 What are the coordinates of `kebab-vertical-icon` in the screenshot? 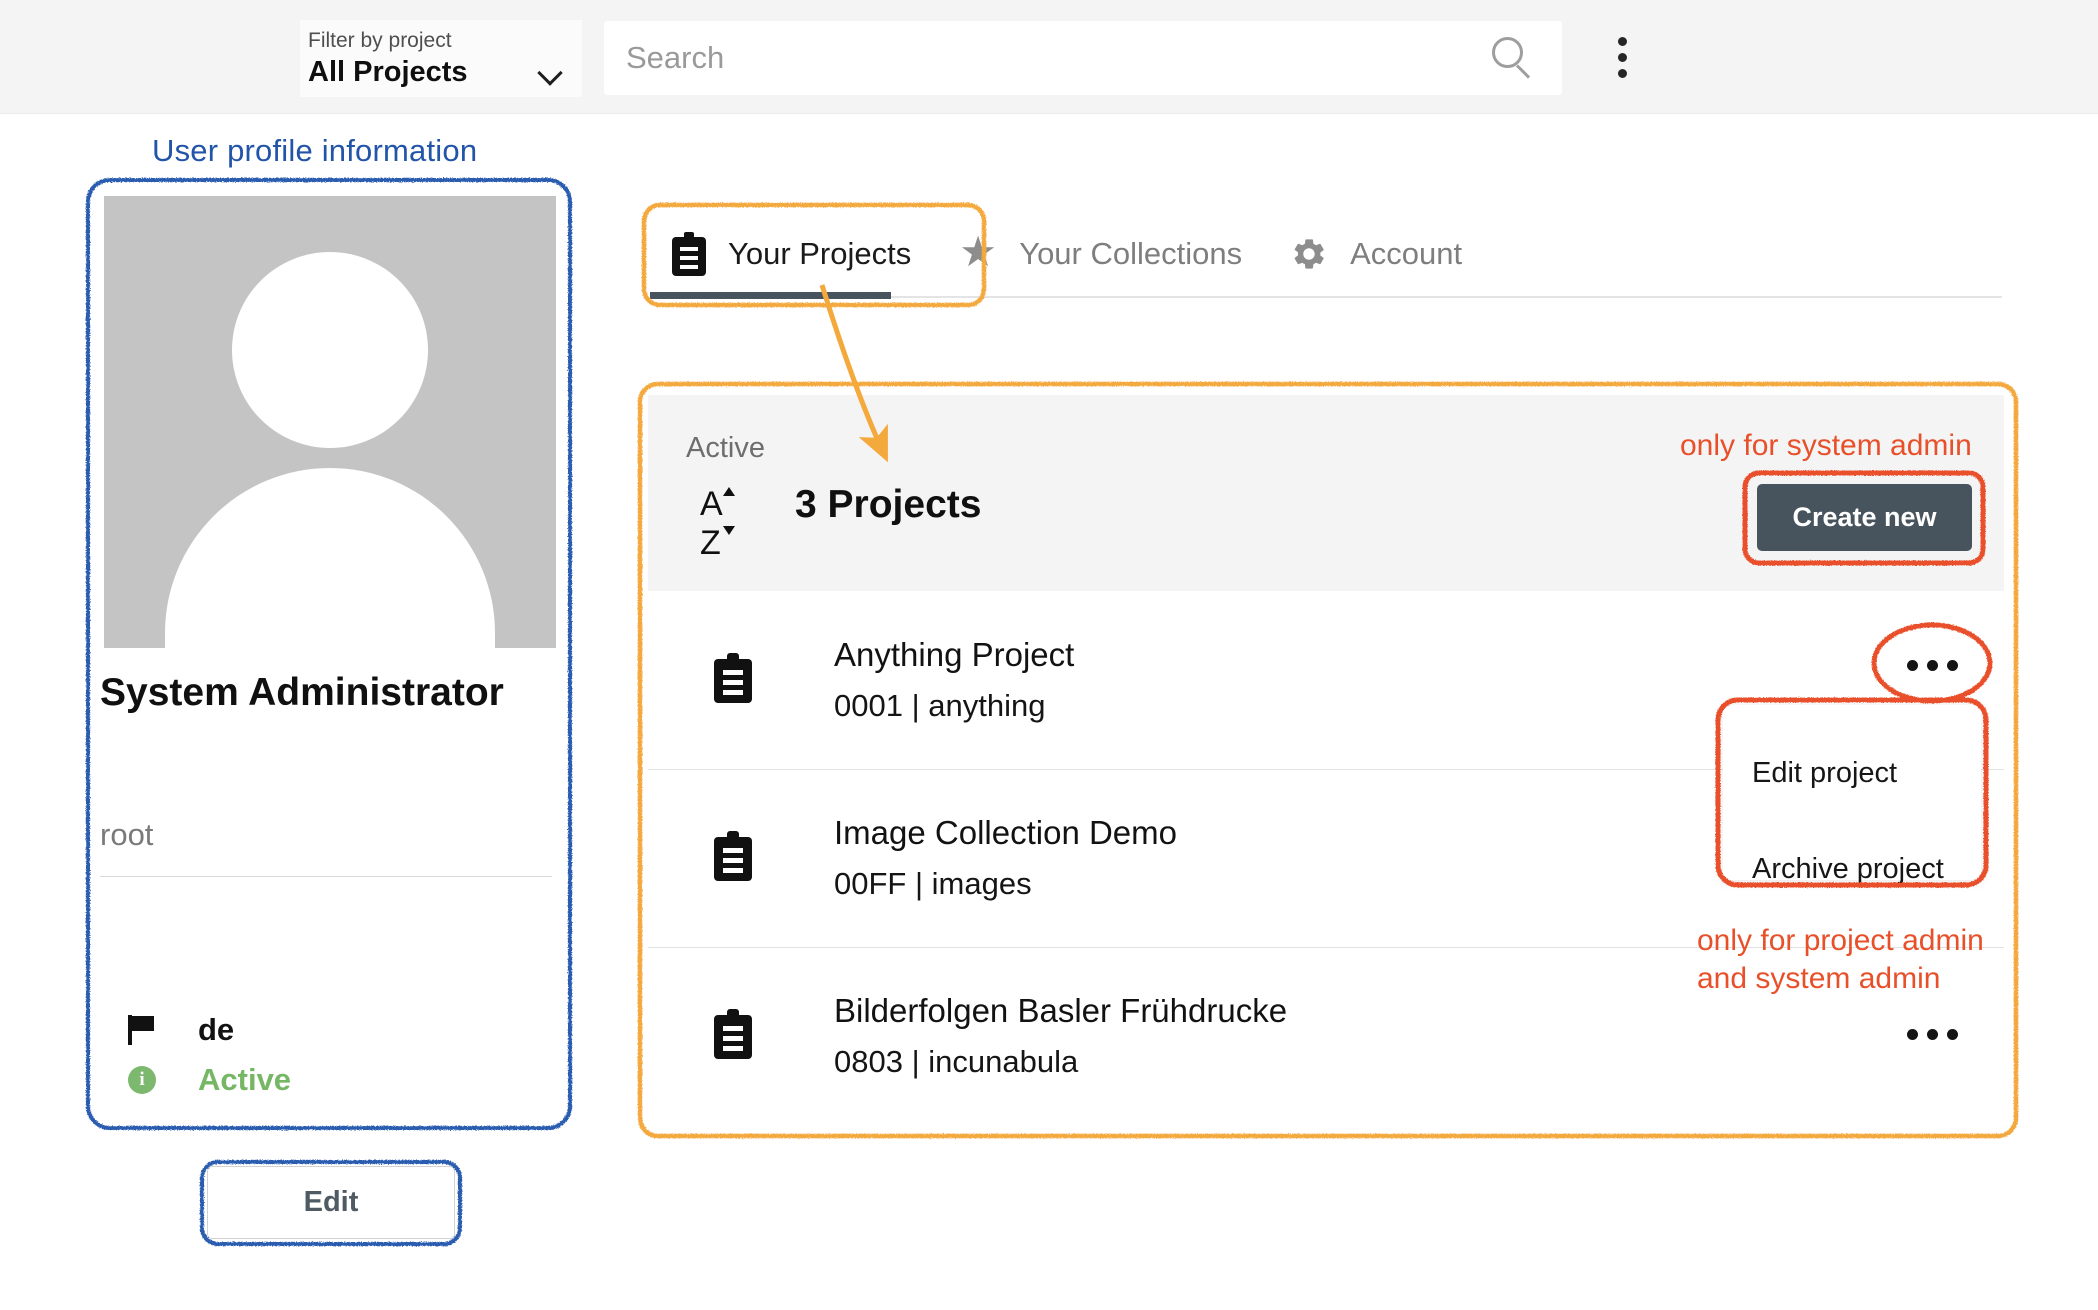 It's located at (1622, 57).